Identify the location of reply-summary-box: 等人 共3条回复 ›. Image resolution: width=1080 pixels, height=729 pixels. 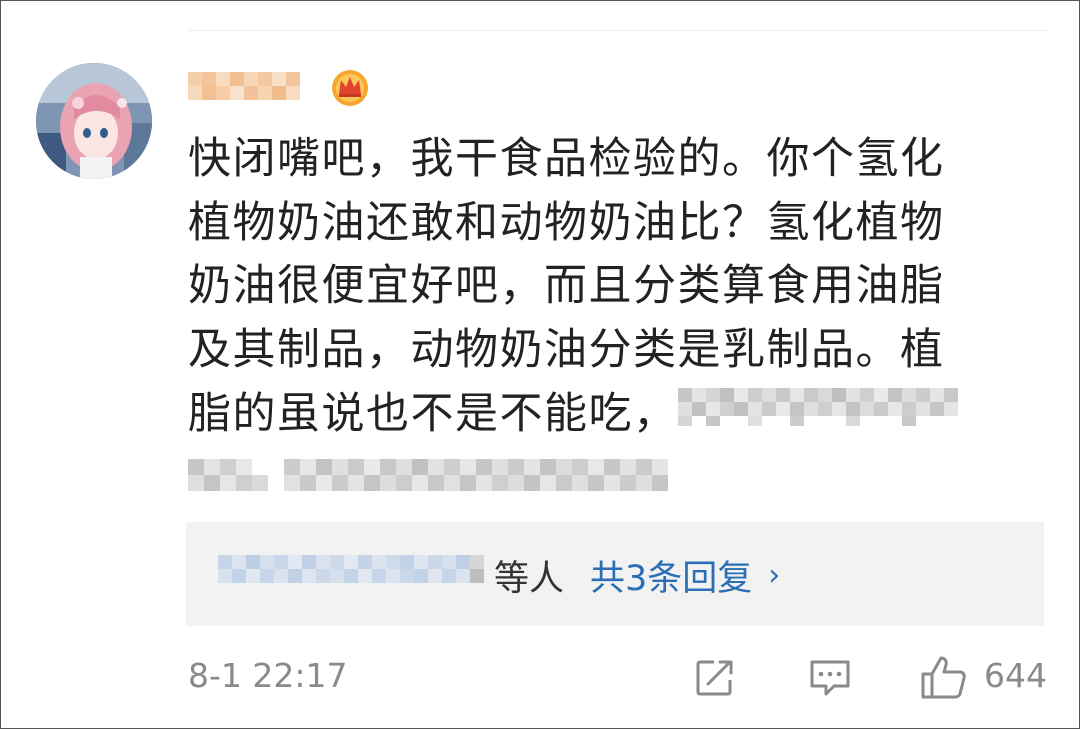
(615, 574).